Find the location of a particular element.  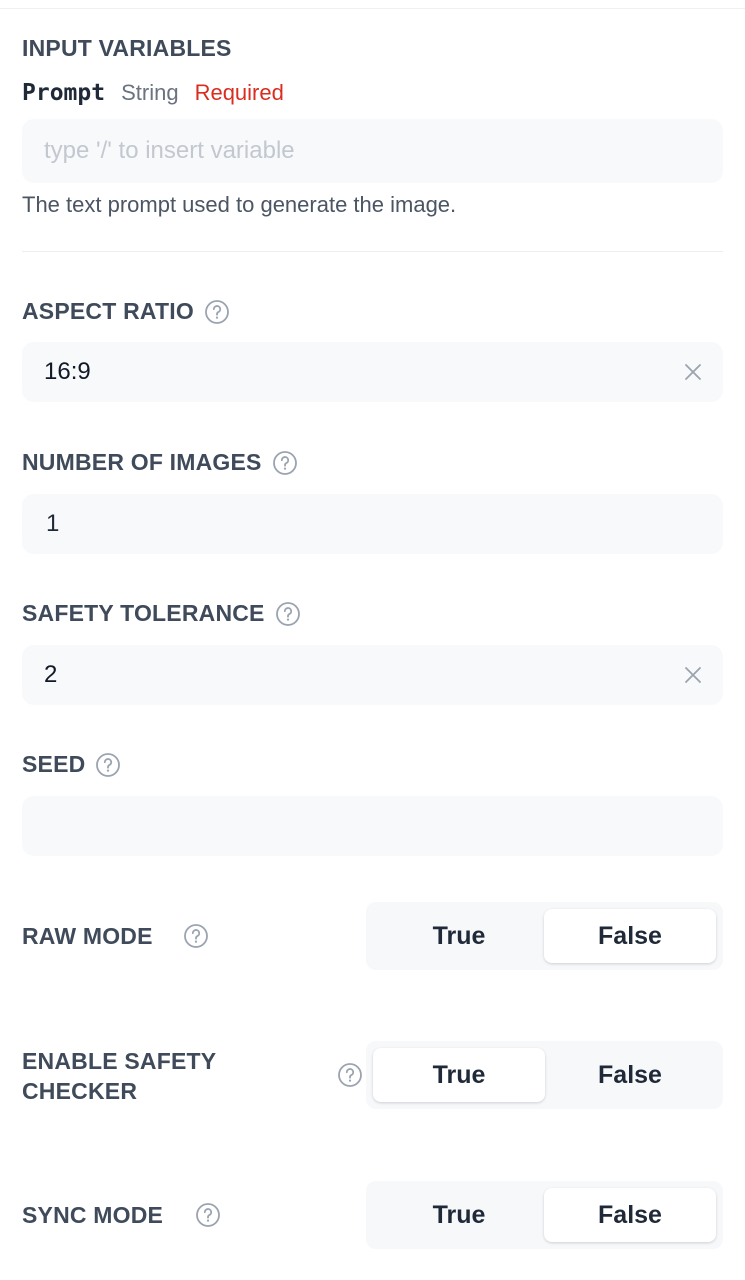

seed-field is located at coordinates (372, 826).